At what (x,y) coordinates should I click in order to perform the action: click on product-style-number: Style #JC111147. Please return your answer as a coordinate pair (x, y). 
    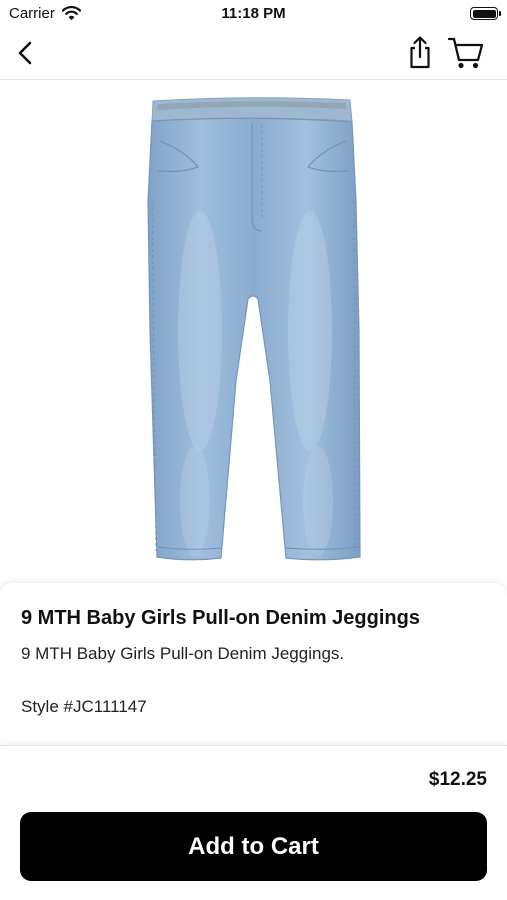
    Looking at the image, I should click on (84, 706).